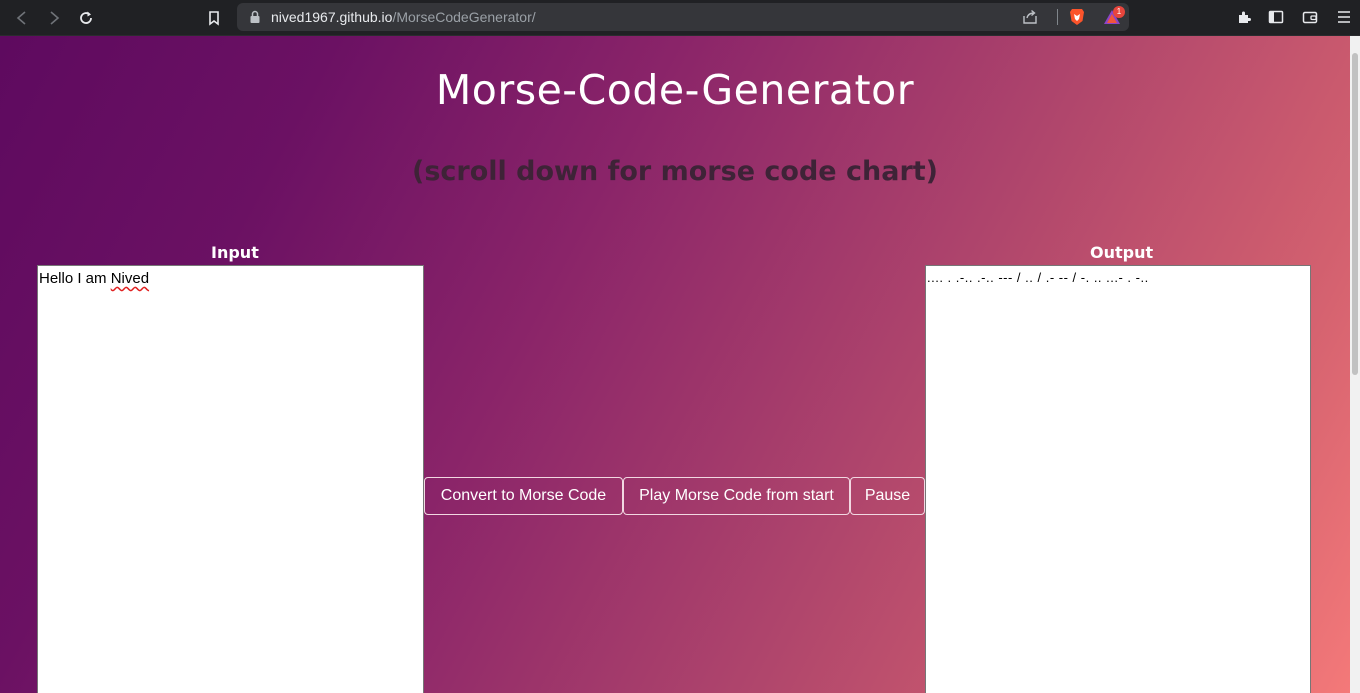 This screenshot has height=693, width=1360. I want to click on url-host: nived1967.github.io, so click(332, 17).